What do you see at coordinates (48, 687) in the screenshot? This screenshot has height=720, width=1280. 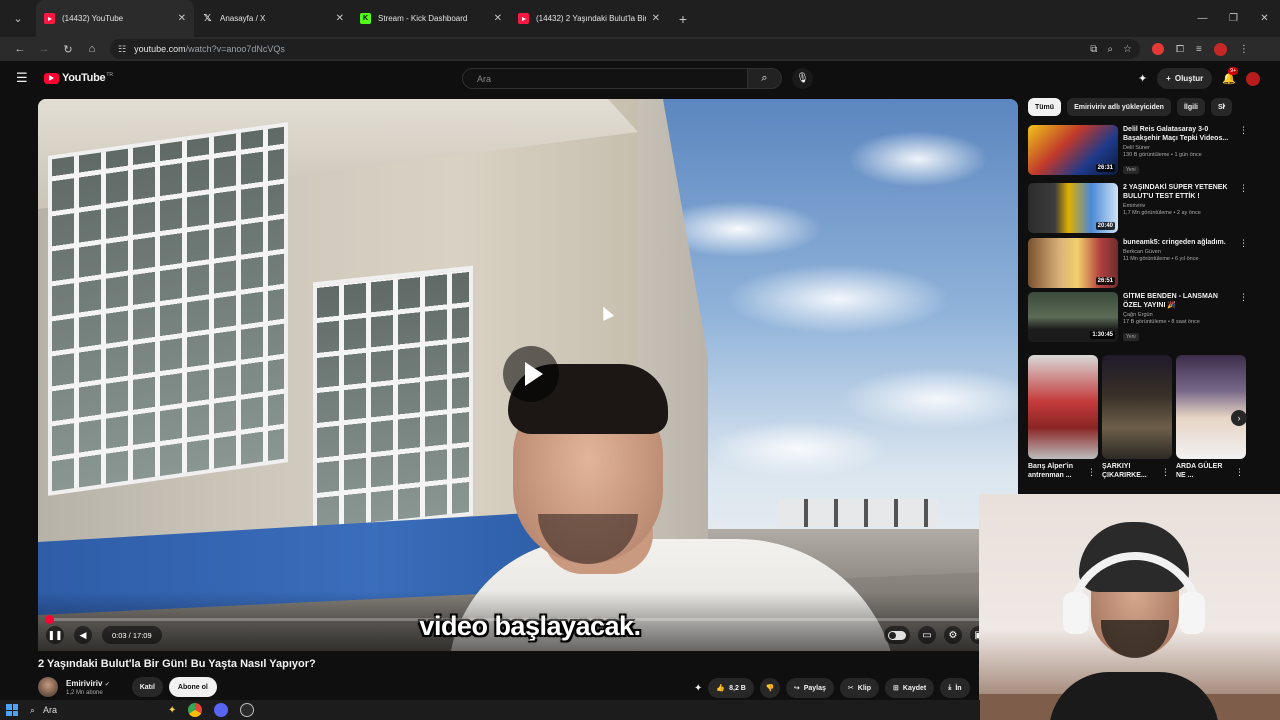 I see `channel-avatar` at bounding box center [48, 687].